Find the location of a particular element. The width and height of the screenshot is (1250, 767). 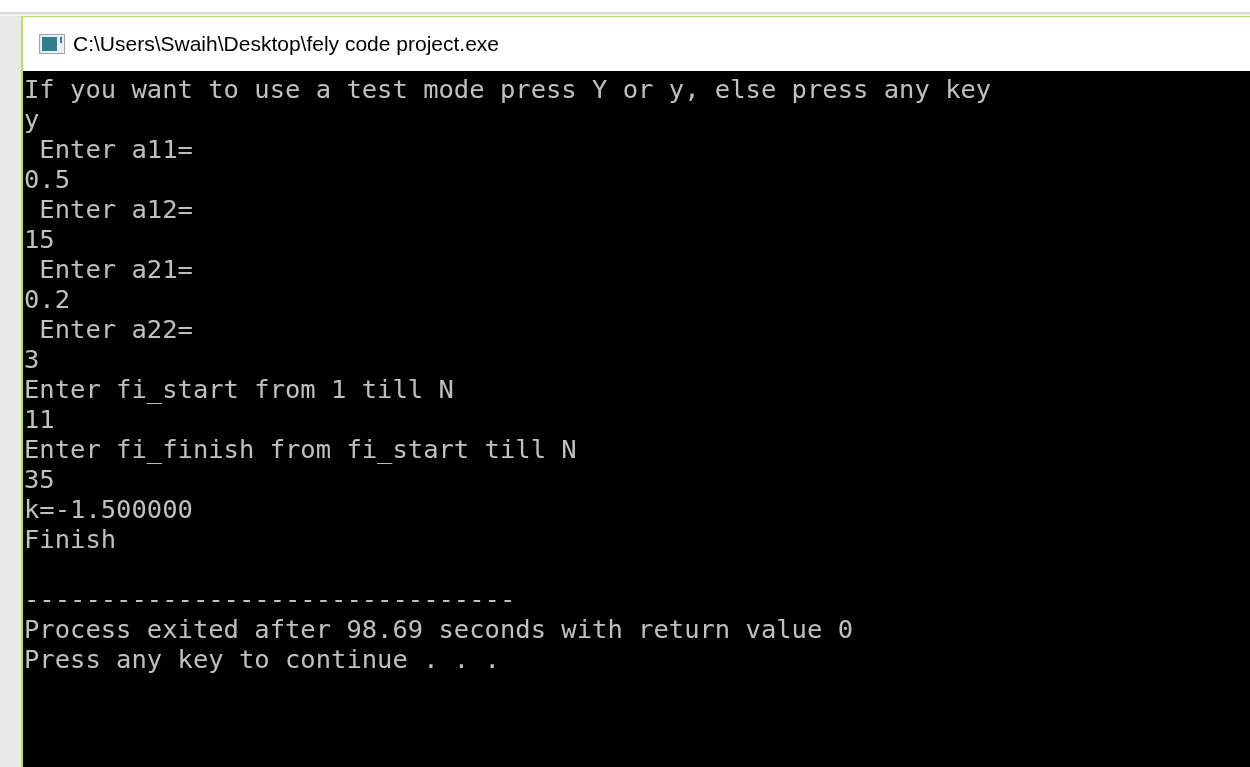

window-title: C:\Users\Swaih\Desktop\fely code project.exe is located at coordinates (286, 44).